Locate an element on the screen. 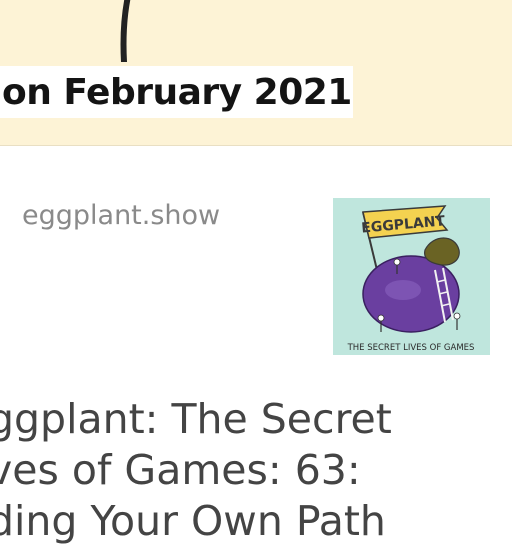 The image size is (512, 547). headline-line-1: ggplant: The Secret is located at coordinates (196, 419).